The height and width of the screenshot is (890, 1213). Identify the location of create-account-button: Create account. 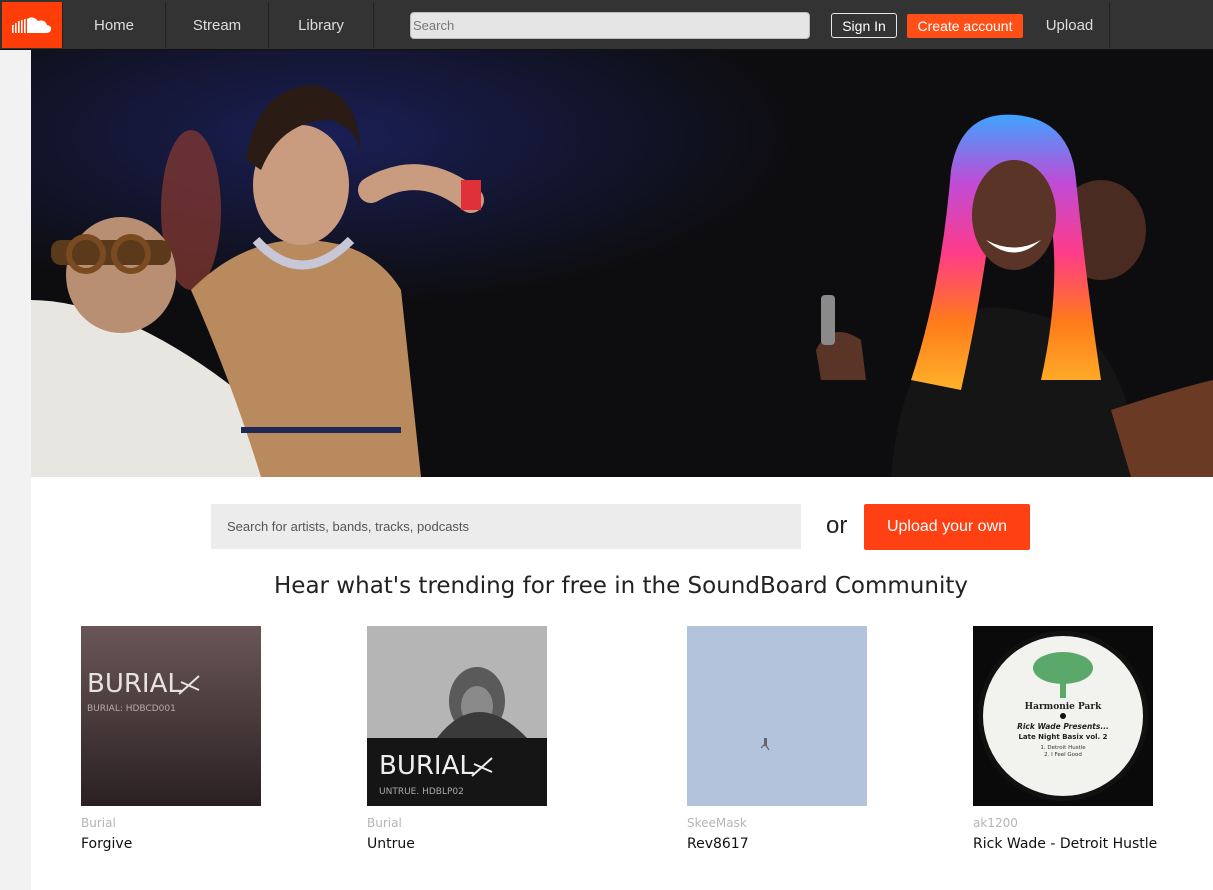
(965, 26).